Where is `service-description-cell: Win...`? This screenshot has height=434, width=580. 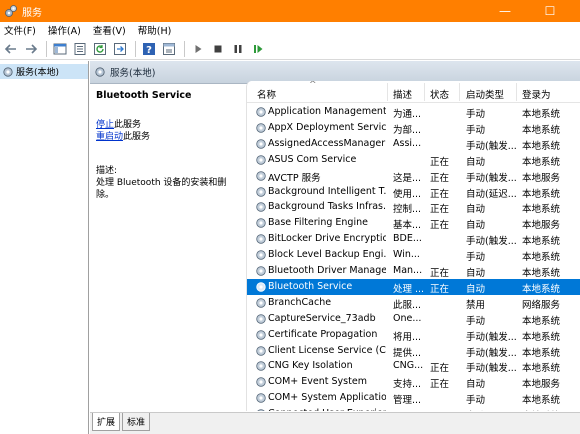
service-description-cell: Win... is located at coordinates (406, 255).